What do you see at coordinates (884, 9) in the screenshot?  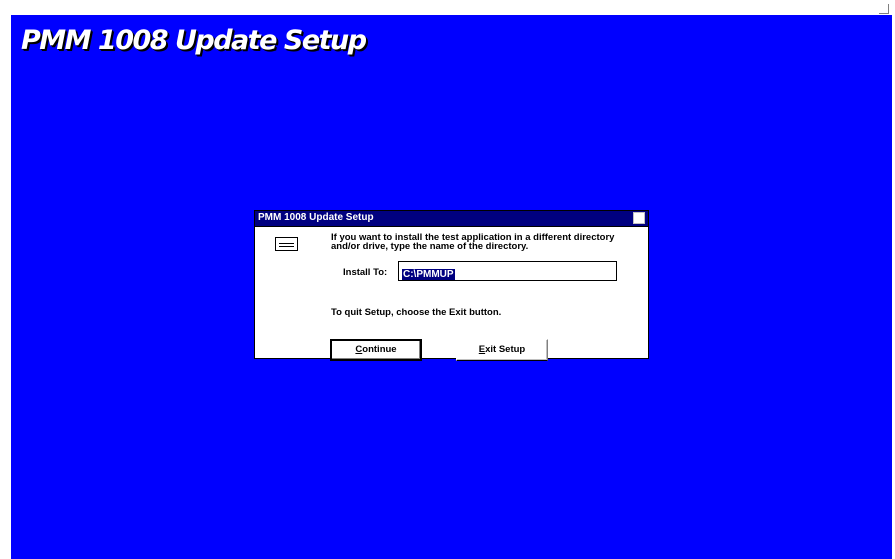 I see `window-corner-mark` at bounding box center [884, 9].